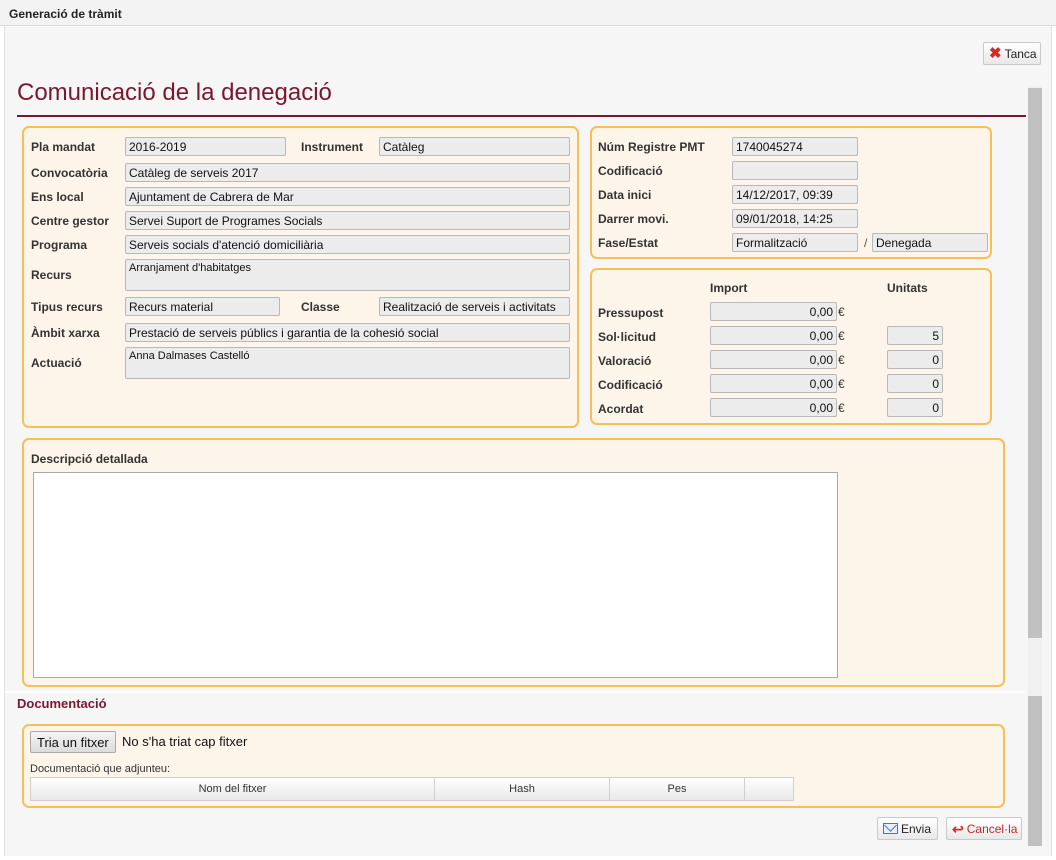 The height and width of the screenshot is (860, 1056). What do you see at coordinates (795, 146) in the screenshot?
I see `num-registre-field: 1740045274` at bounding box center [795, 146].